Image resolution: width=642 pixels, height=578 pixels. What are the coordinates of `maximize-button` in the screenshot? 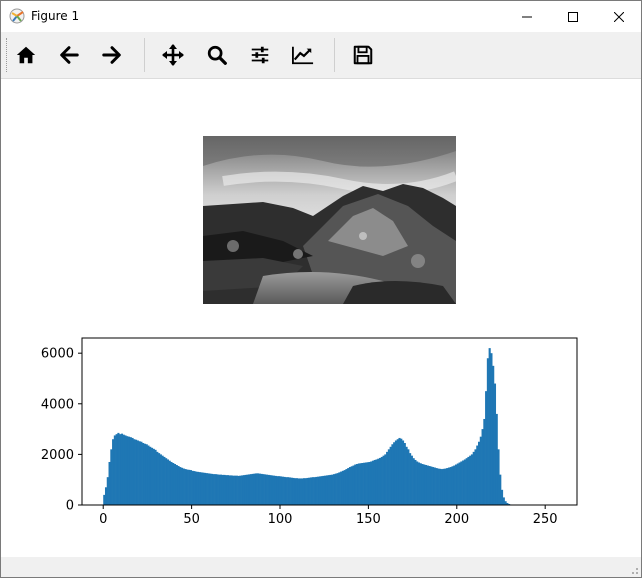 It's located at (573, 16).